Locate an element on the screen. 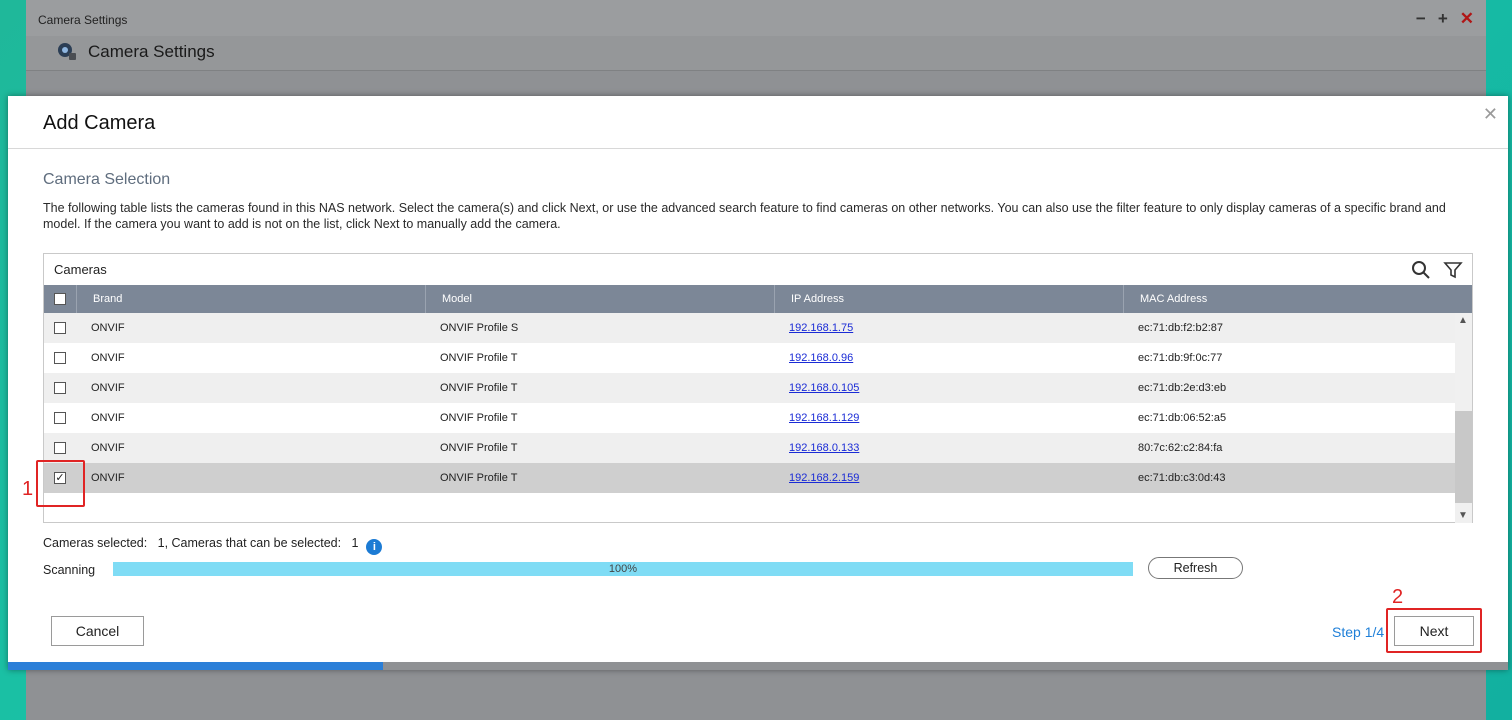  select-all-cell is located at coordinates (60, 299).